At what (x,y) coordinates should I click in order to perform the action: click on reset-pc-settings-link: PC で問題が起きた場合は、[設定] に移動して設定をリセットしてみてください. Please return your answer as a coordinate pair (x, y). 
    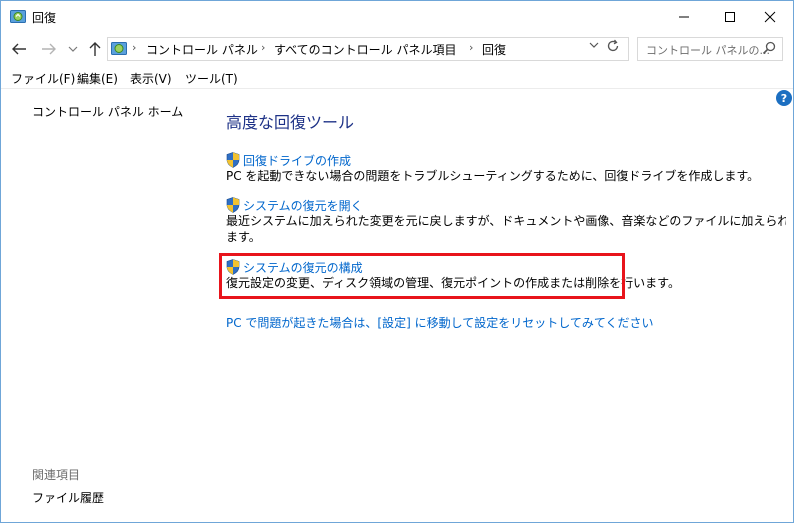
    Looking at the image, I should click on (440, 322).